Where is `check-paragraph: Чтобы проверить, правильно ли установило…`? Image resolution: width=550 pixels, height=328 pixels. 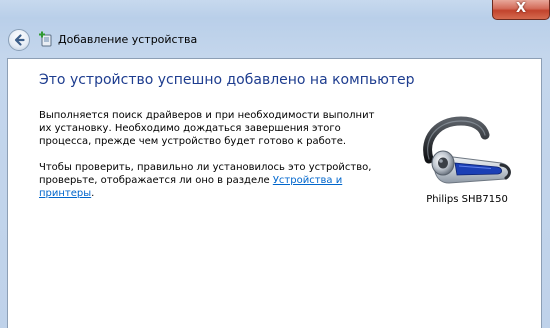 check-paragraph: Чтобы проверить, правильно ли установило… is located at coordinates (209, 180).